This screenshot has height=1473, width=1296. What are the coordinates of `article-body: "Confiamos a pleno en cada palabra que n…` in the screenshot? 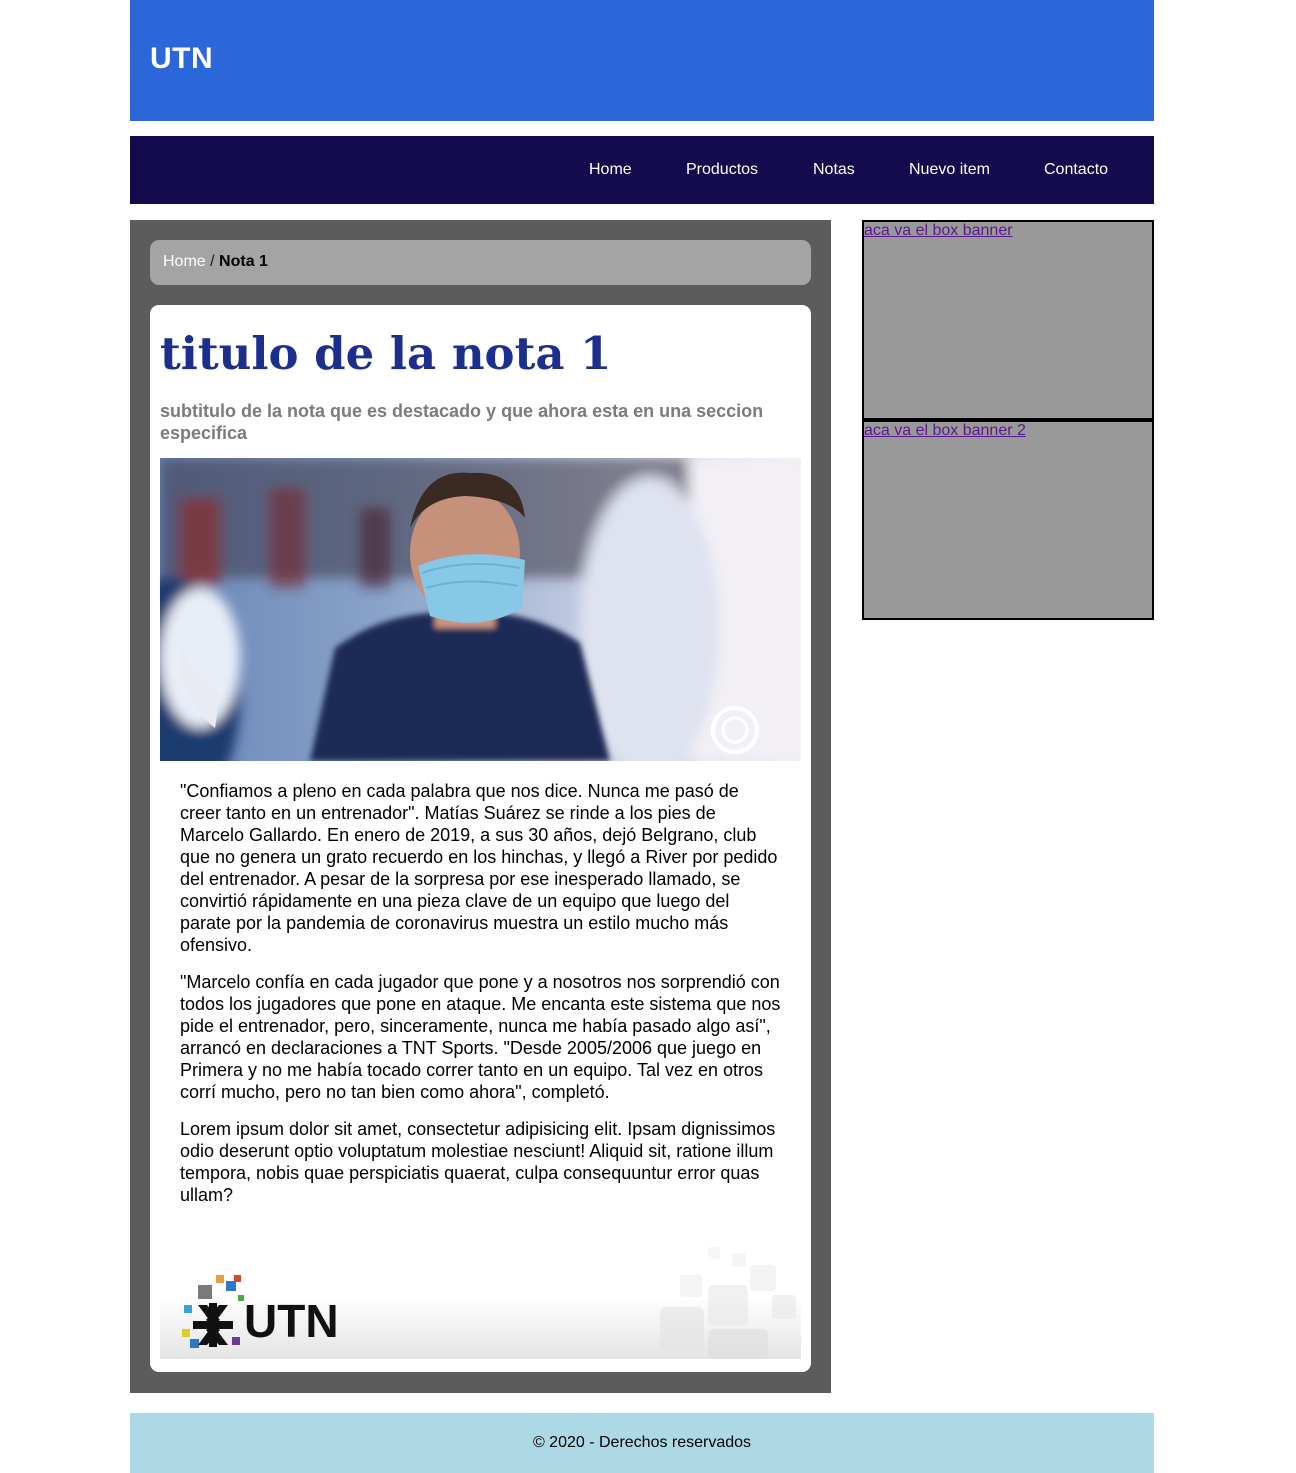 It's located at (480, 1000).